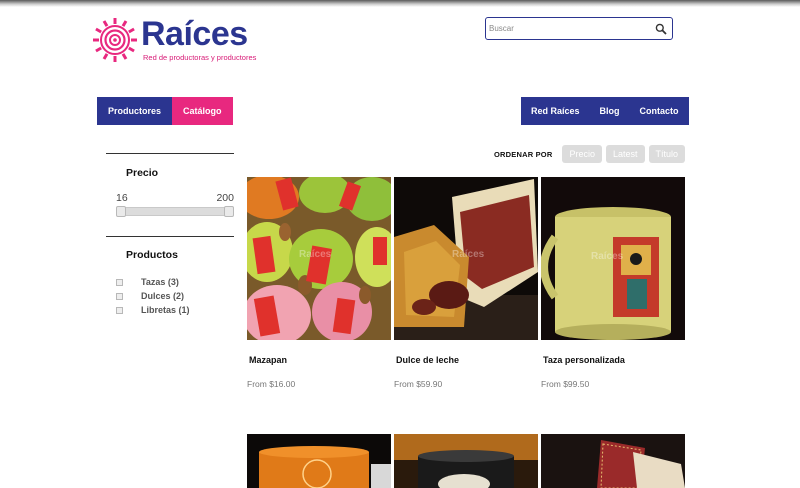 The image size is (800, 488). I want to click on sun-logo-icon, so click(115, 40).